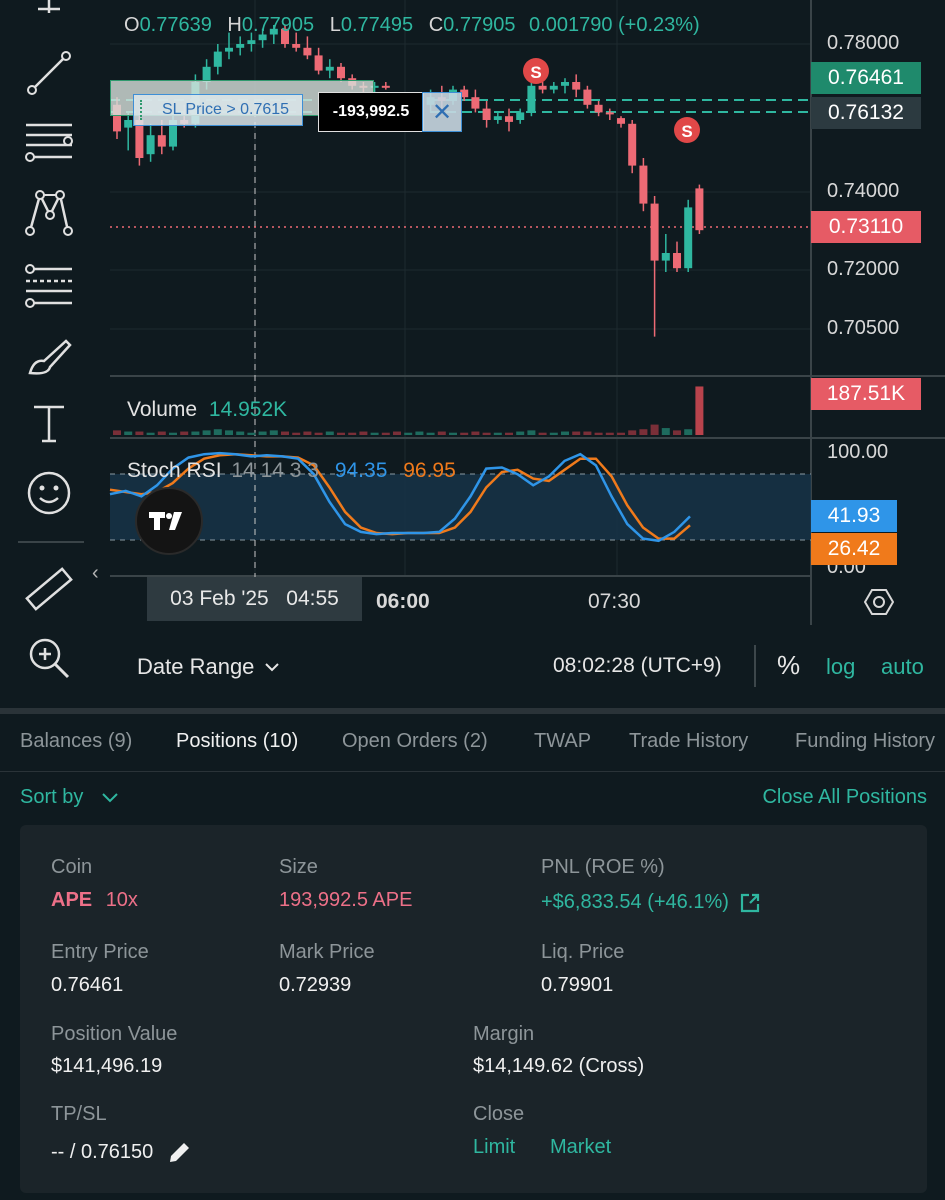 This screenshot has height=1200, width=945. I want to click on ruler-icon, so click(49, 589).